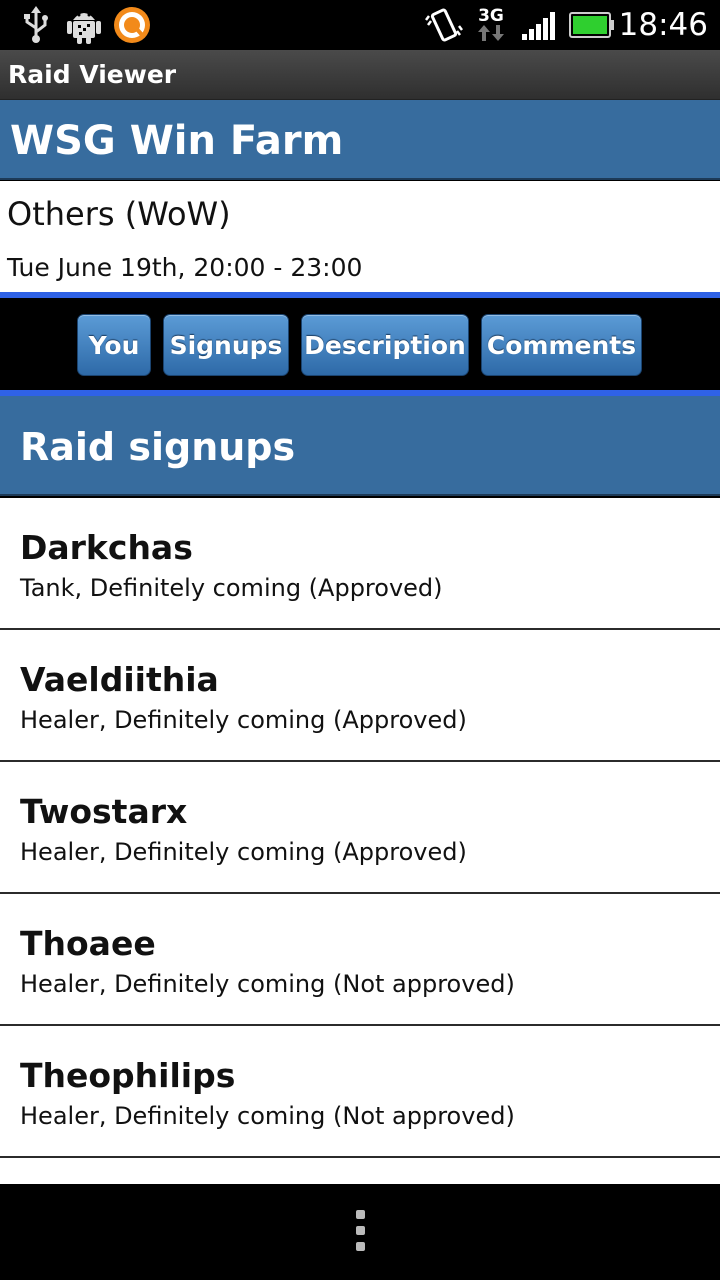 This screenshot has height=1280, width=720. What do you see at coordinates (106, 547) in the screenshot?
I see `signup-name: Darkchas` at bounding box center [106, 547].